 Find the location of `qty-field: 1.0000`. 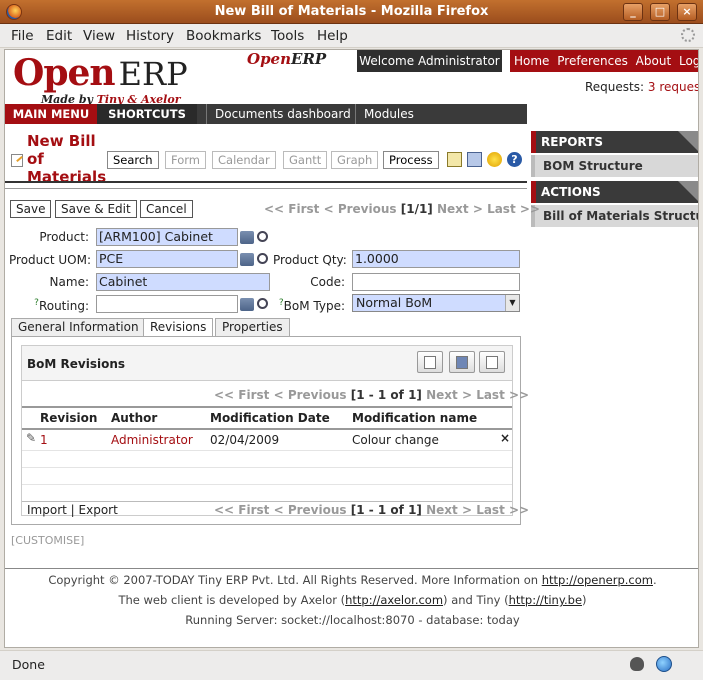

qty-field: 1.0000 is located at coordinates (436, 259).